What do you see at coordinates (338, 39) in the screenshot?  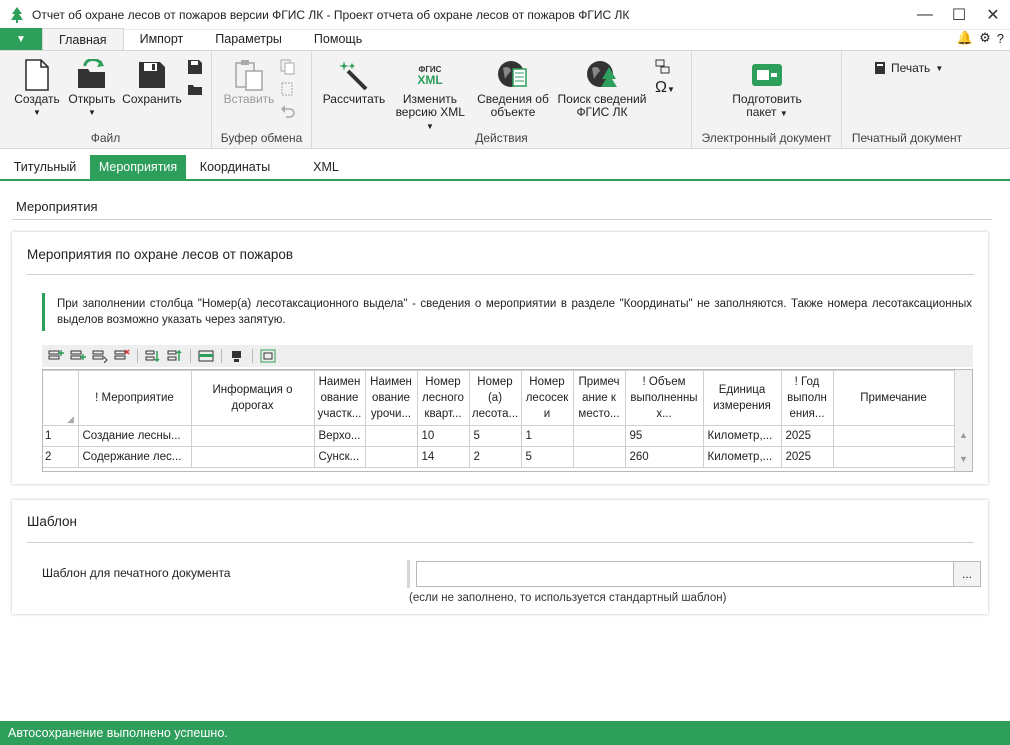 I see `tab-help: Помощь` at bounding box center [338, 39].